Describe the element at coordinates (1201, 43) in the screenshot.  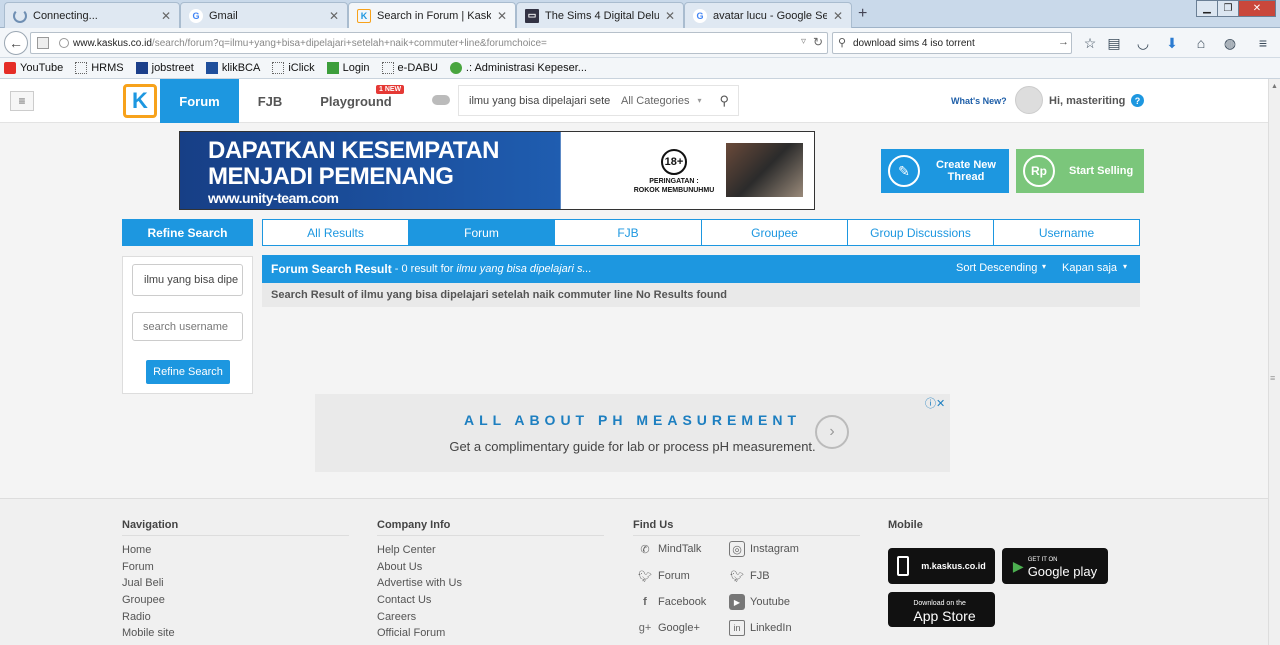
I see `home-icon: ⌂` at that location.